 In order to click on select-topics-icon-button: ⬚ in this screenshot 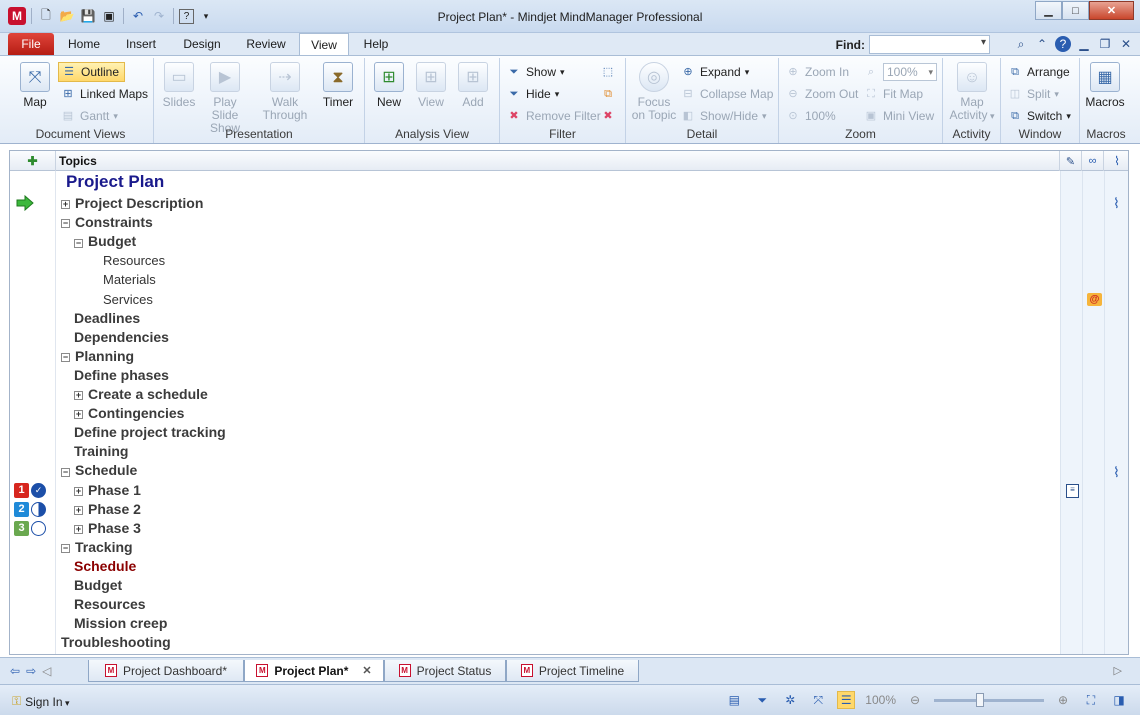, I will do `click(608, 72)`.